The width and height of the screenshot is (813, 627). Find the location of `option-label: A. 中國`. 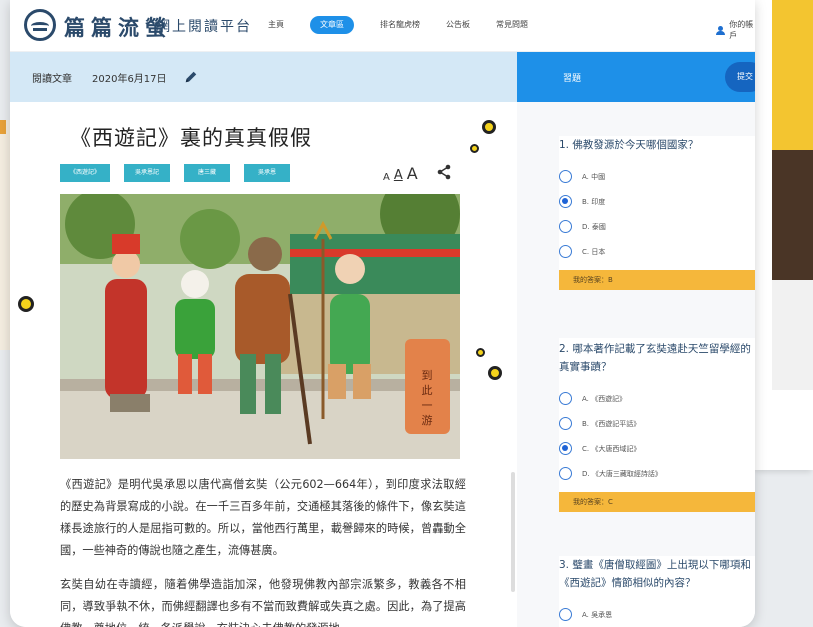

option-label: A. 中國 is located at coordinates (594, 176).